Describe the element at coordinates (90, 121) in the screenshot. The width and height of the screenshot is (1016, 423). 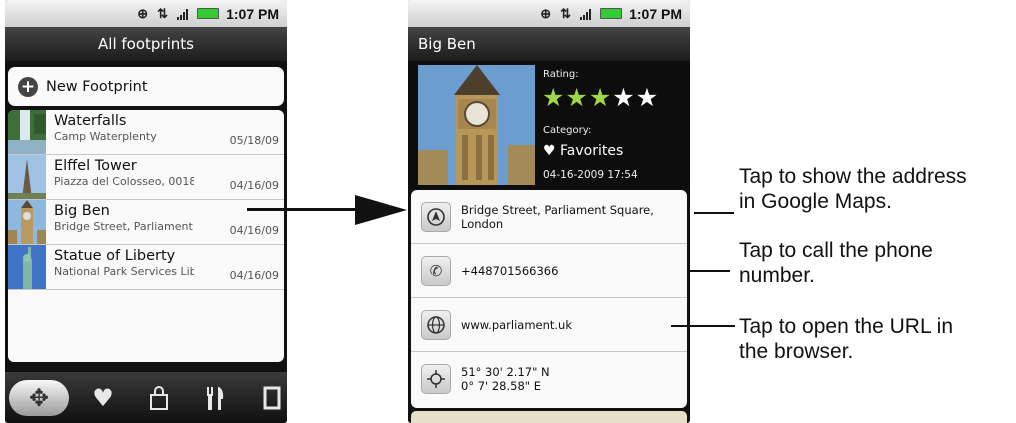
I see `item-title: Waterfalls` at that location.